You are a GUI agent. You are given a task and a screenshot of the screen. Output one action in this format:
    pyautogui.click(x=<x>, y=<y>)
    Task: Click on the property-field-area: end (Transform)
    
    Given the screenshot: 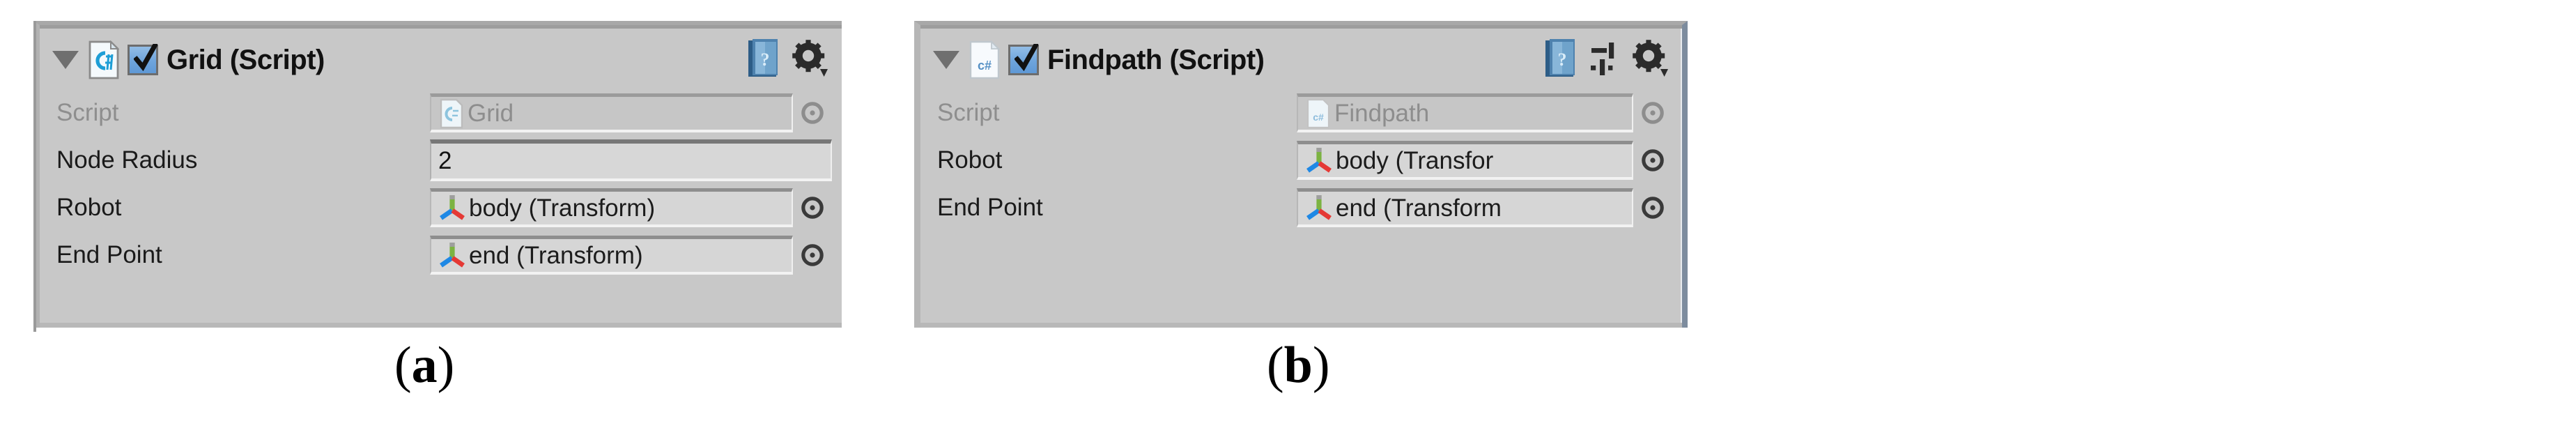 What is the action you would take?
    pyautogui.click(x=631, y=255)
    